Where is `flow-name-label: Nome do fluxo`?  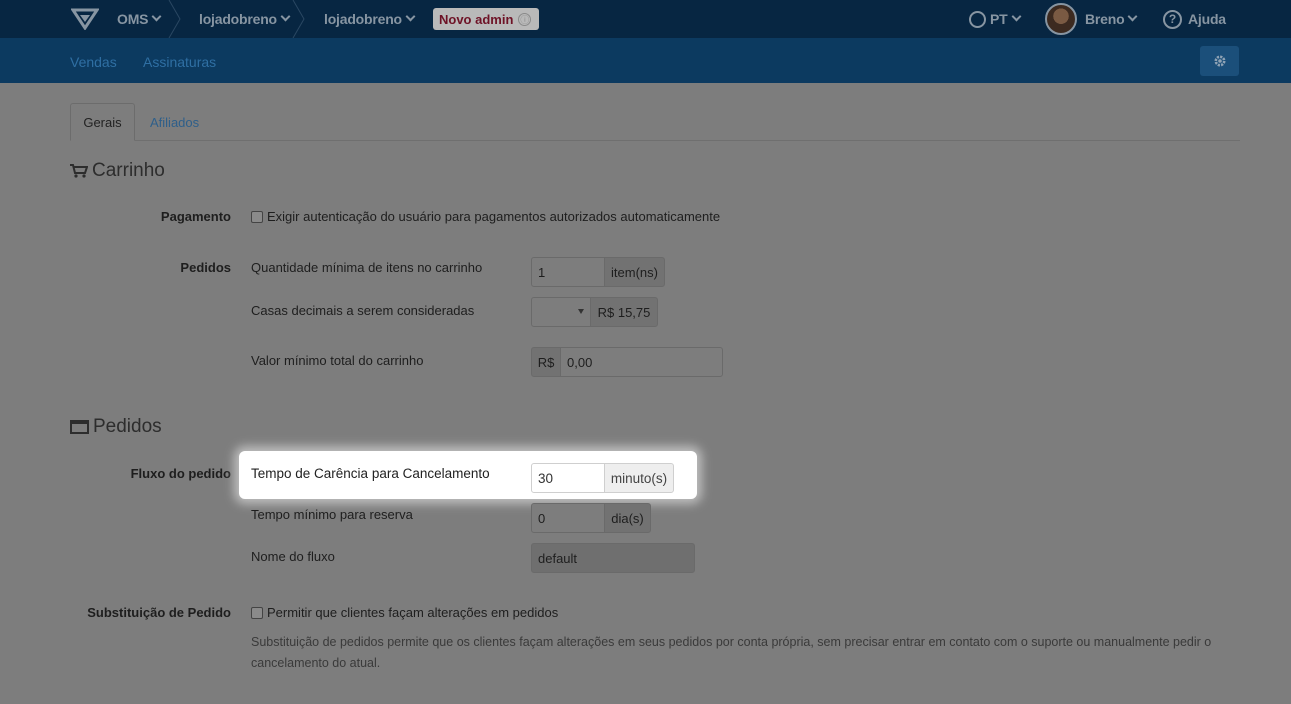 flow-name-label: Nome do fluxo is located at coordinates (293, 556).